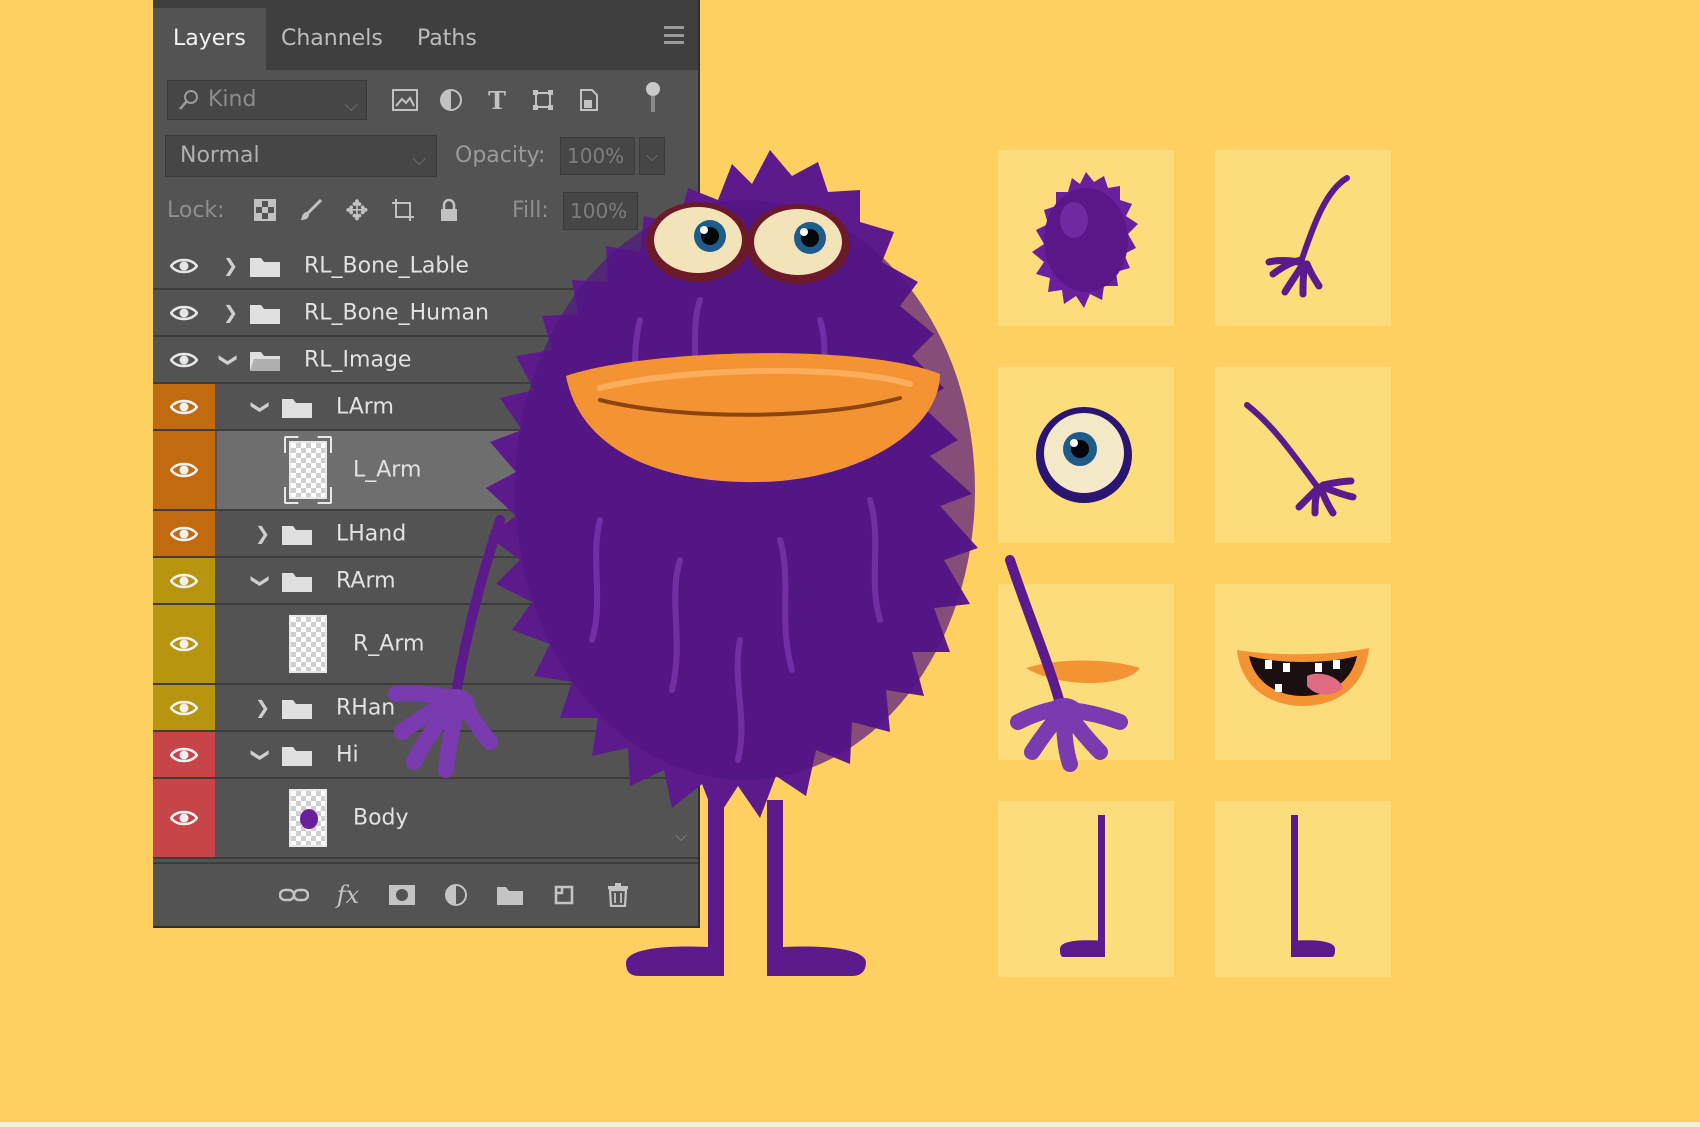  I want to click on delete-layer-icon, so click(618, 895).